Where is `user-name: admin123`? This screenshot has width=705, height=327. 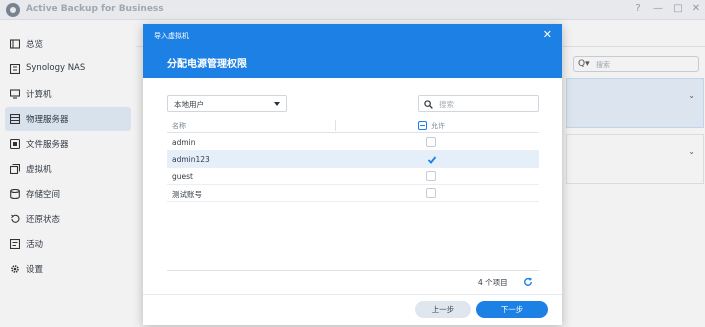 user-name: admin123 is located at coordinates (191, 159).